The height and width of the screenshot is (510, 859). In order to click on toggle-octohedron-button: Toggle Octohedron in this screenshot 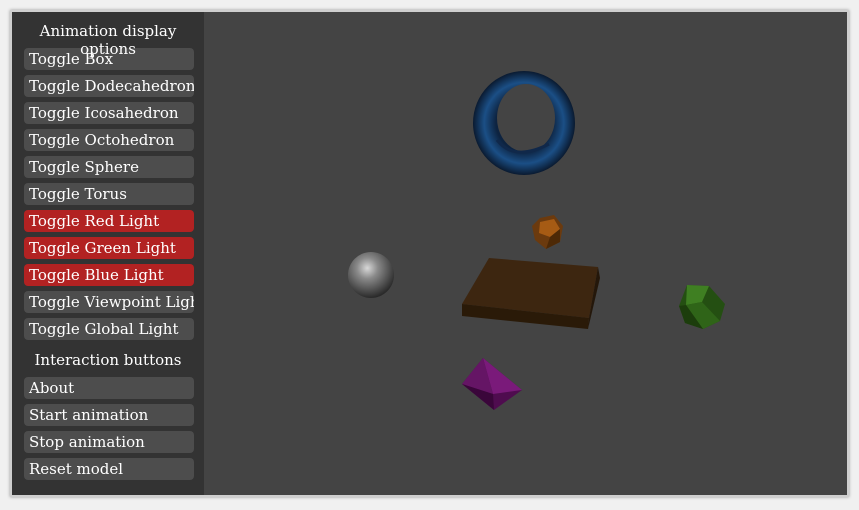, I will do `click(109, 140)`.